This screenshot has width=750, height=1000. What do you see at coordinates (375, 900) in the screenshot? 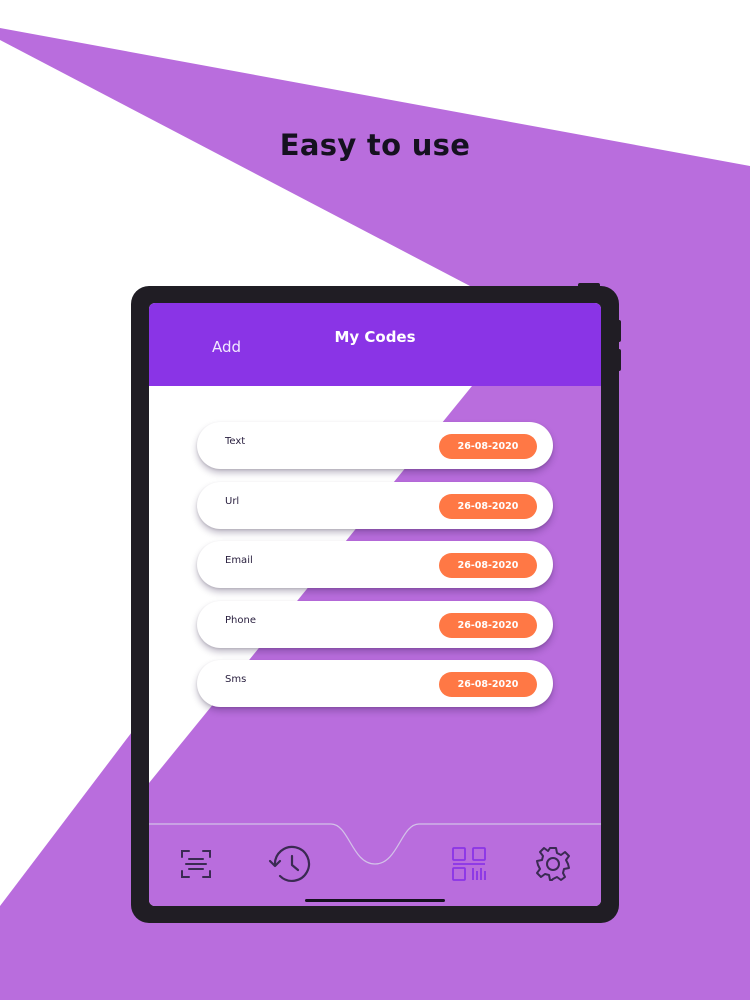
I see `home-indicator` at bounding box center [375, 900].